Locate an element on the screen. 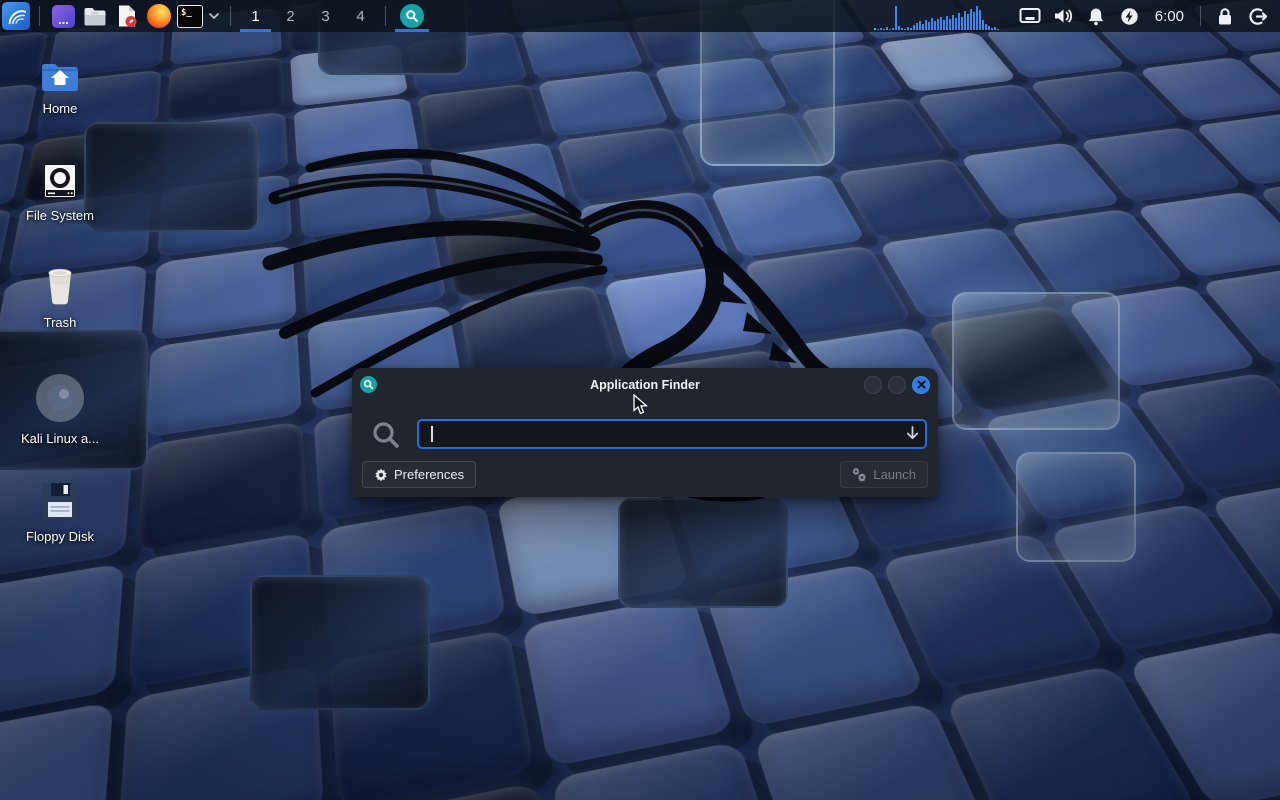 The width and height of the screenshot is (1280, 800). notifications-icon is located at coordinates (1096, 16).